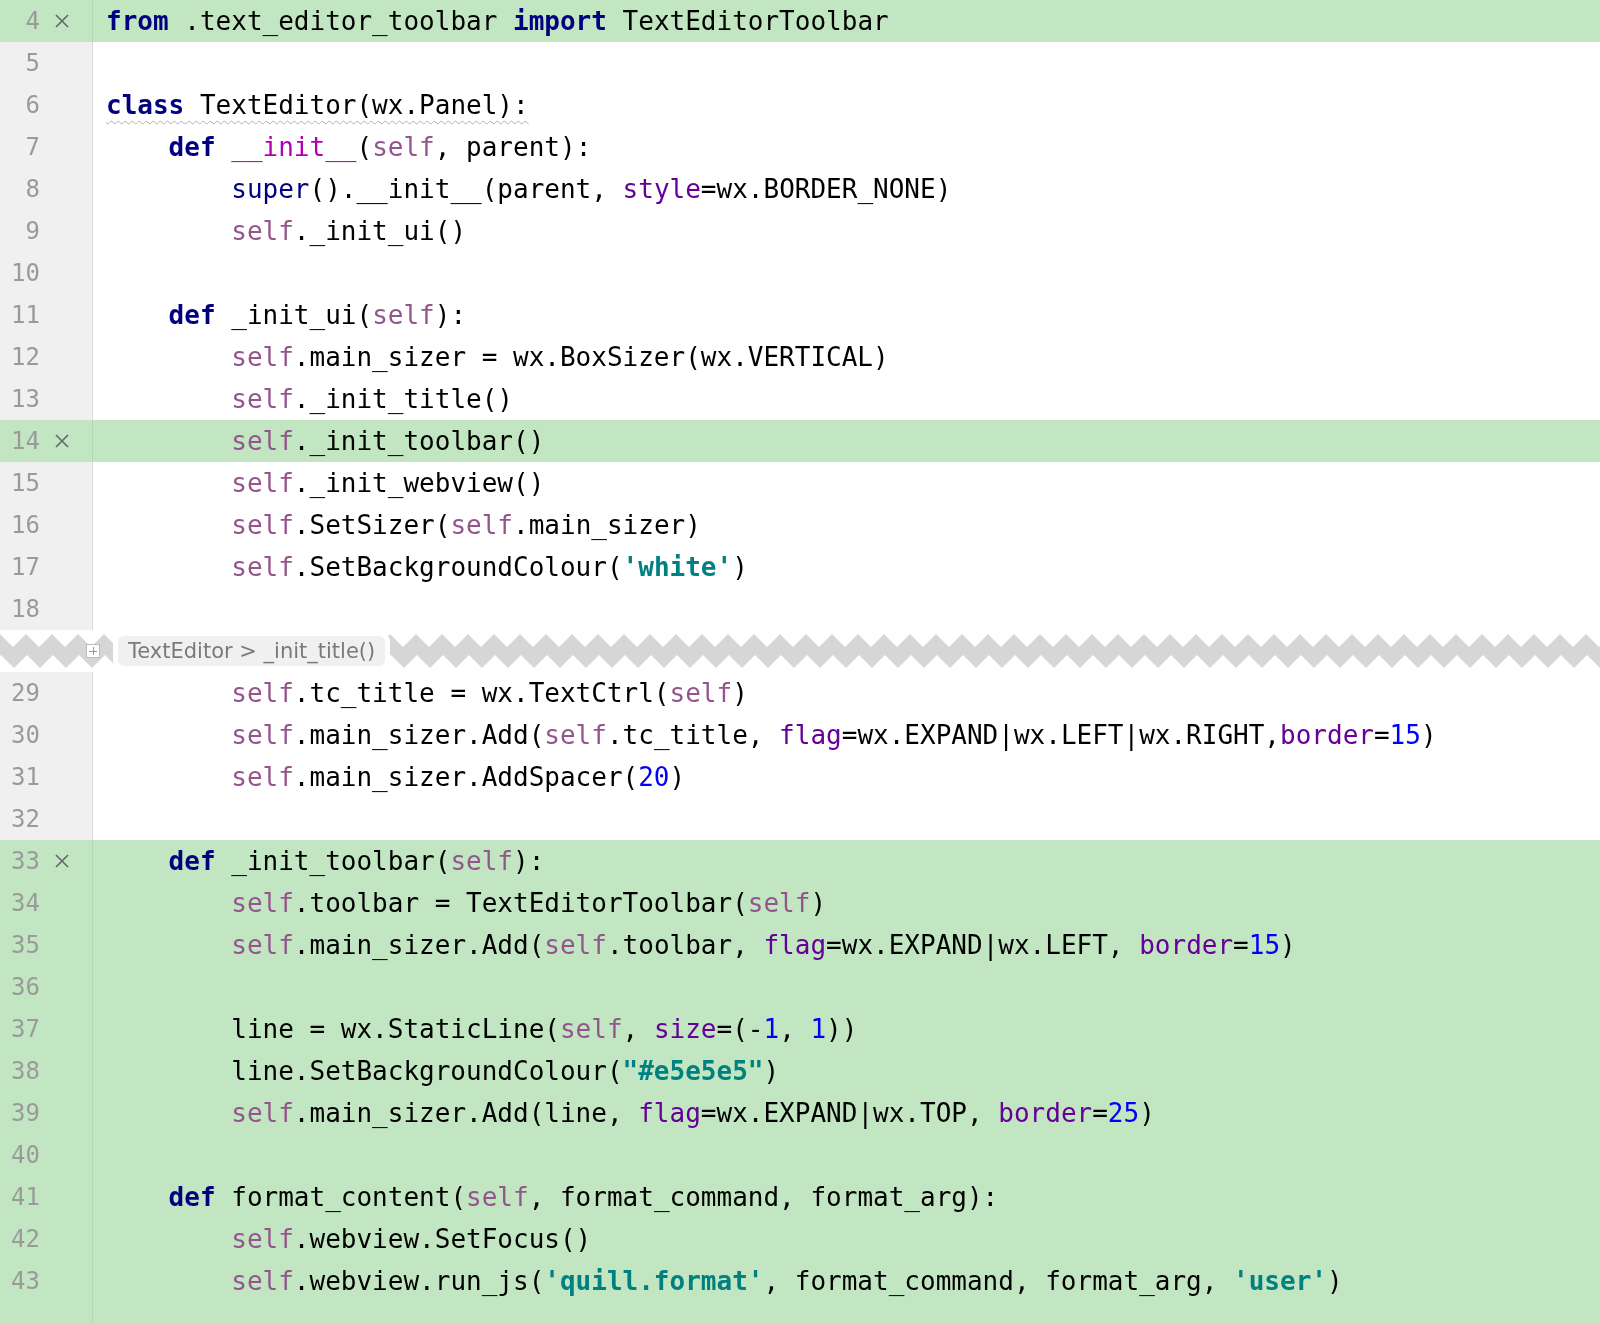 The image size is (1600, 1324). Describe the element at coordinates (465, 525) in the screenshot. I see `code-line: self.SetSizer(self.main_sizer)` at that location.